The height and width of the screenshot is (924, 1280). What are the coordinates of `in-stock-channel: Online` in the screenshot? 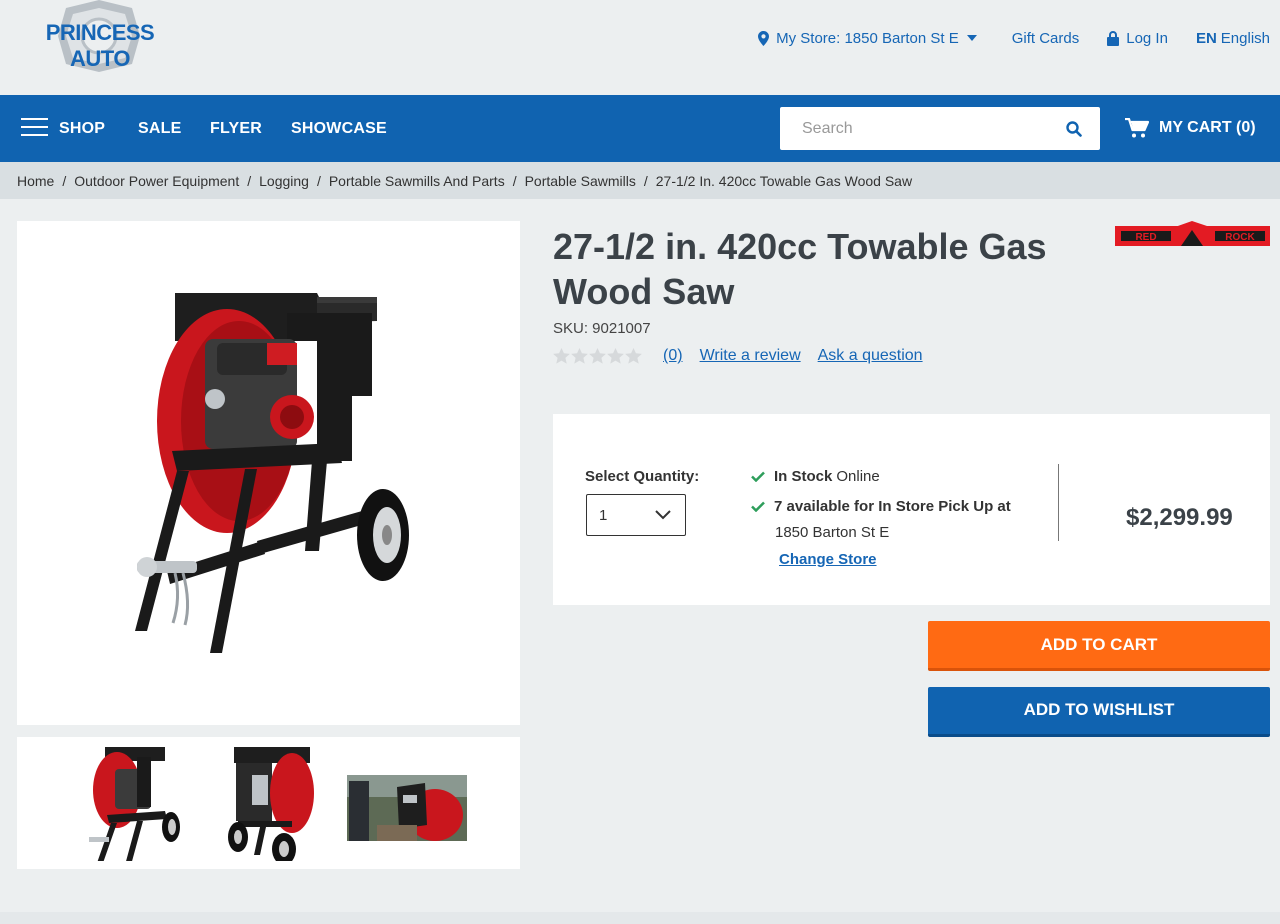 It's located at (858, 476).